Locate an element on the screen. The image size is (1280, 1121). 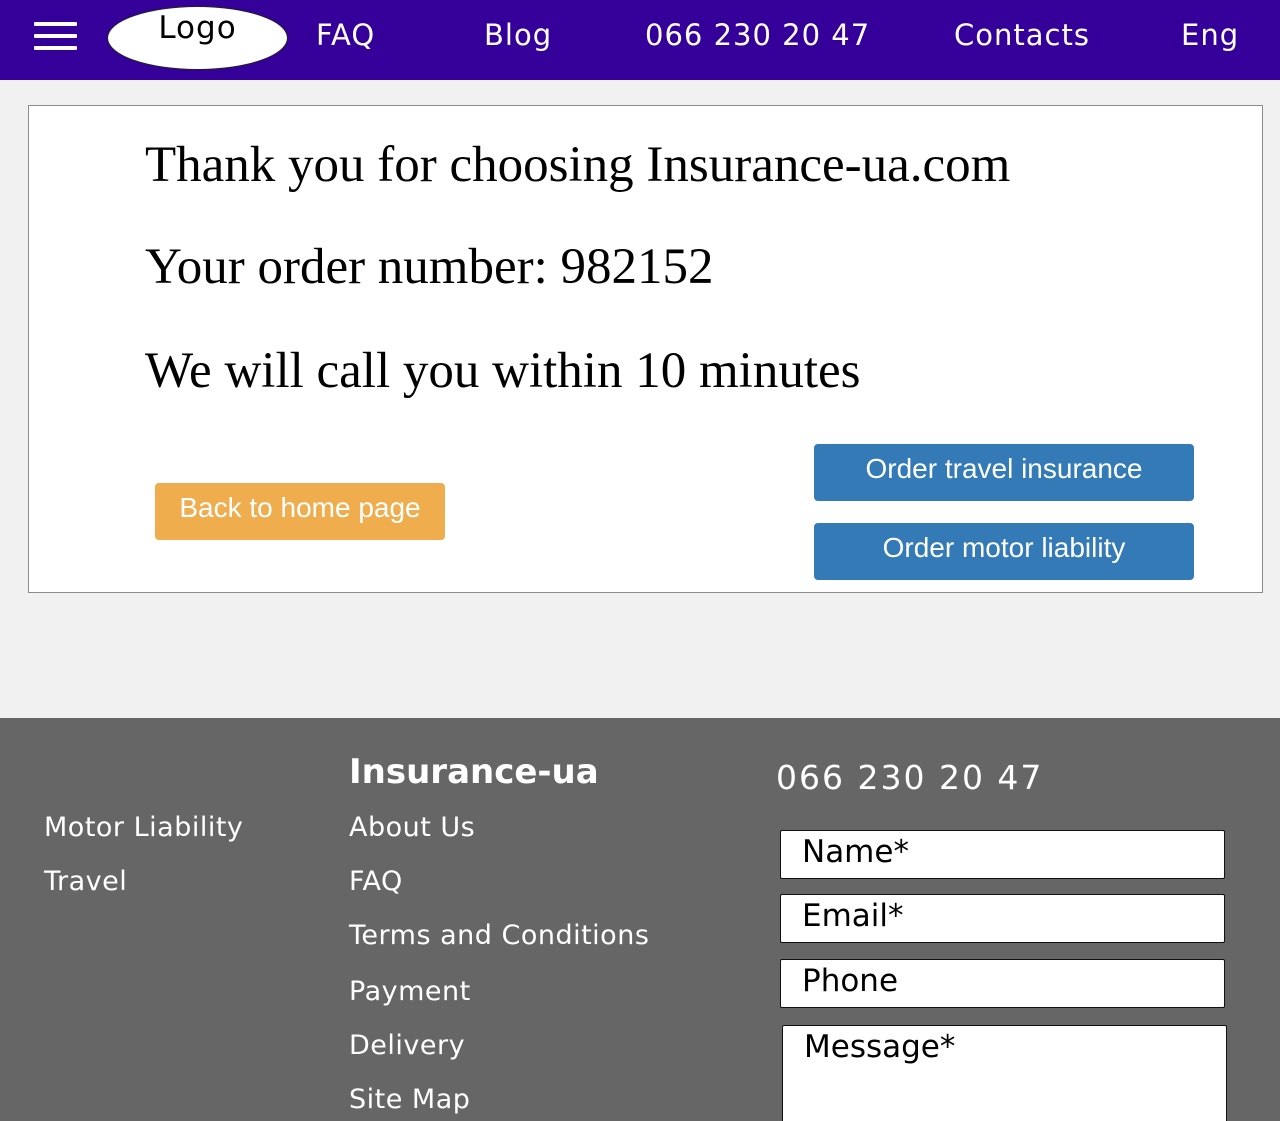
footer-link-faq: FAQ is located at coordinates (376, 881).